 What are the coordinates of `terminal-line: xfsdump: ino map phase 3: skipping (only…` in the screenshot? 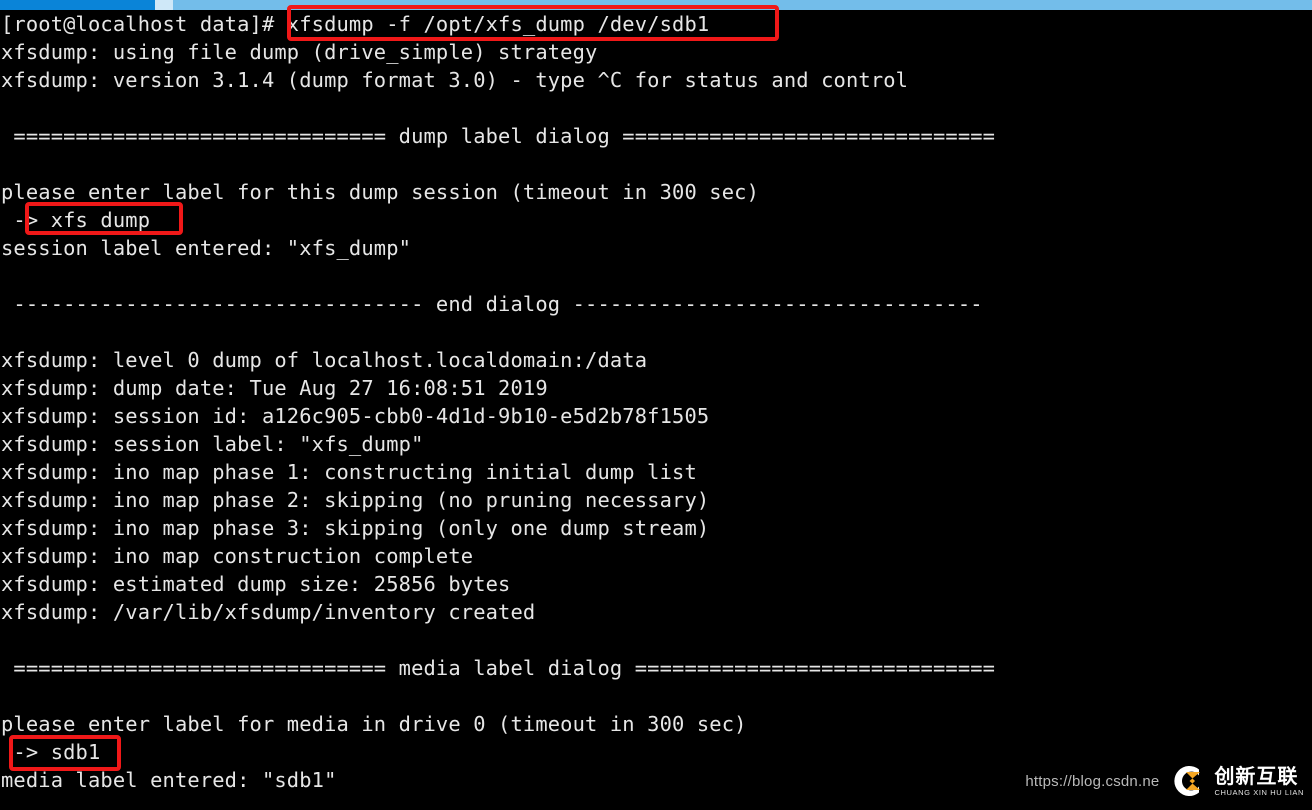 It's located at (355, 528).